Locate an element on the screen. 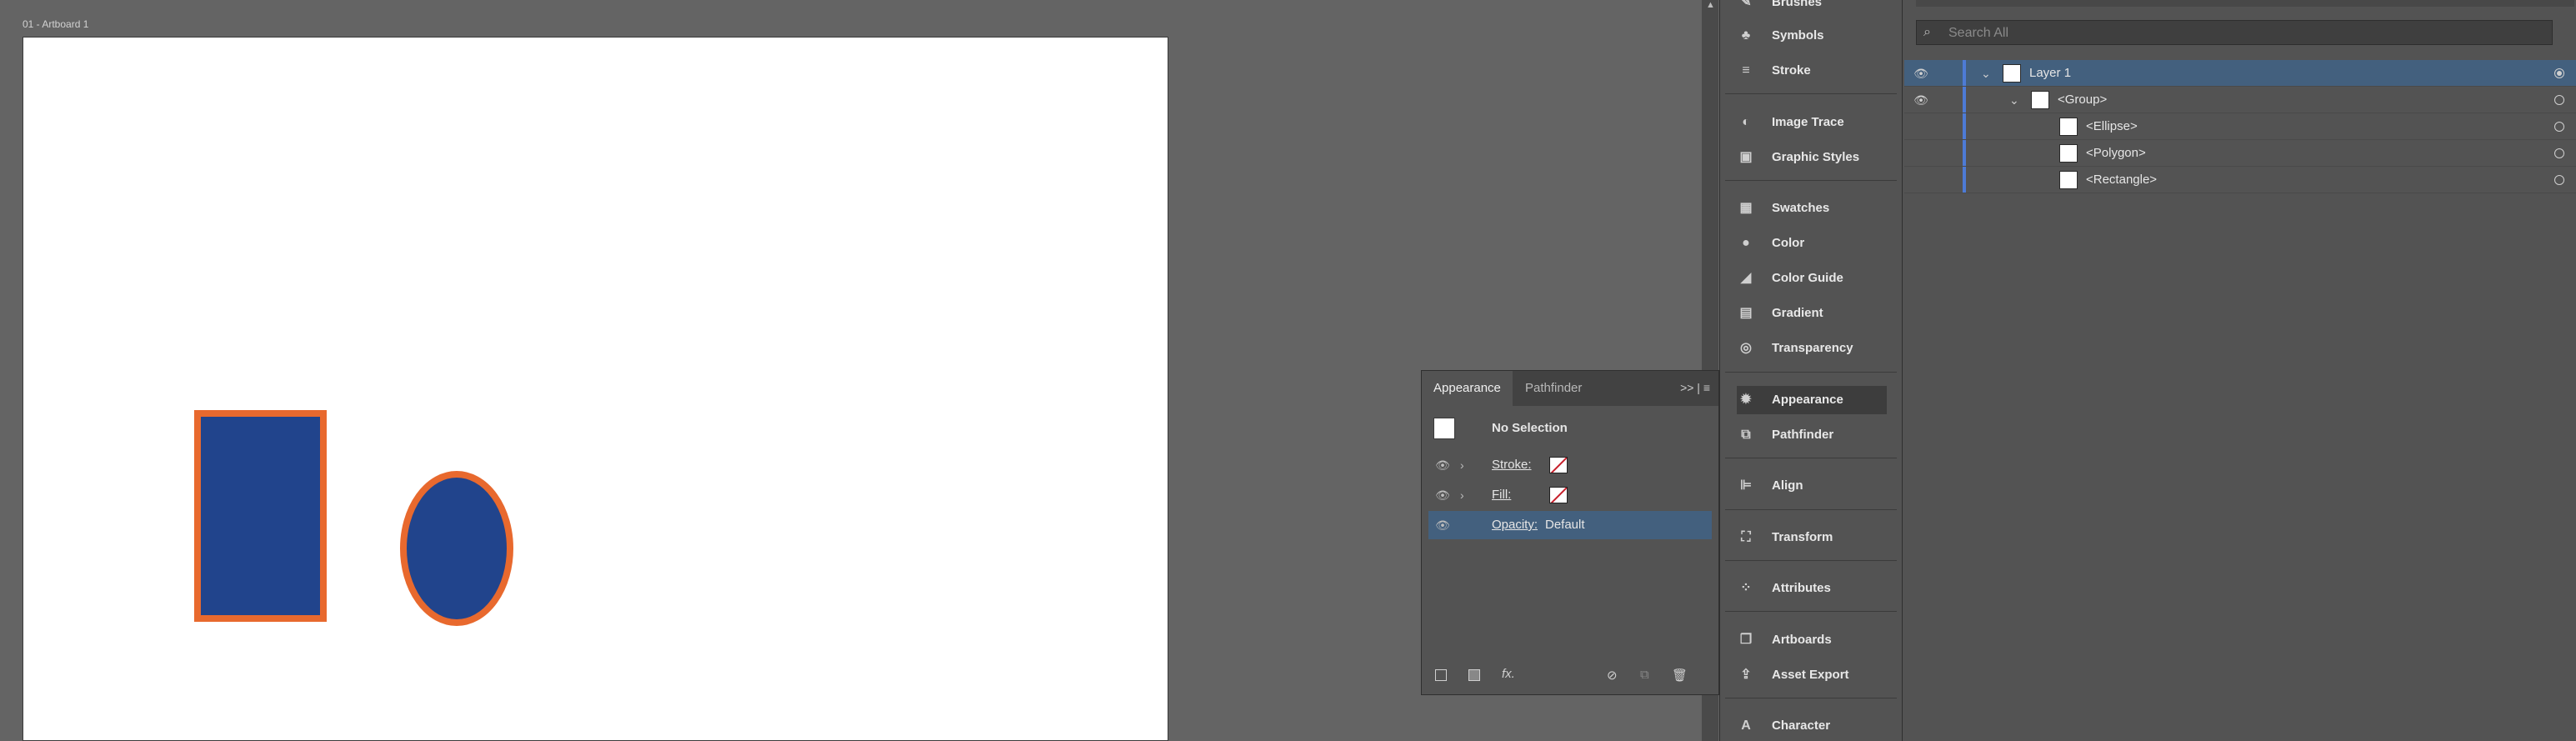 The width and height of the screenshot is (2576, 741). dock-character: A Character is located at coordinates (1812, 726).